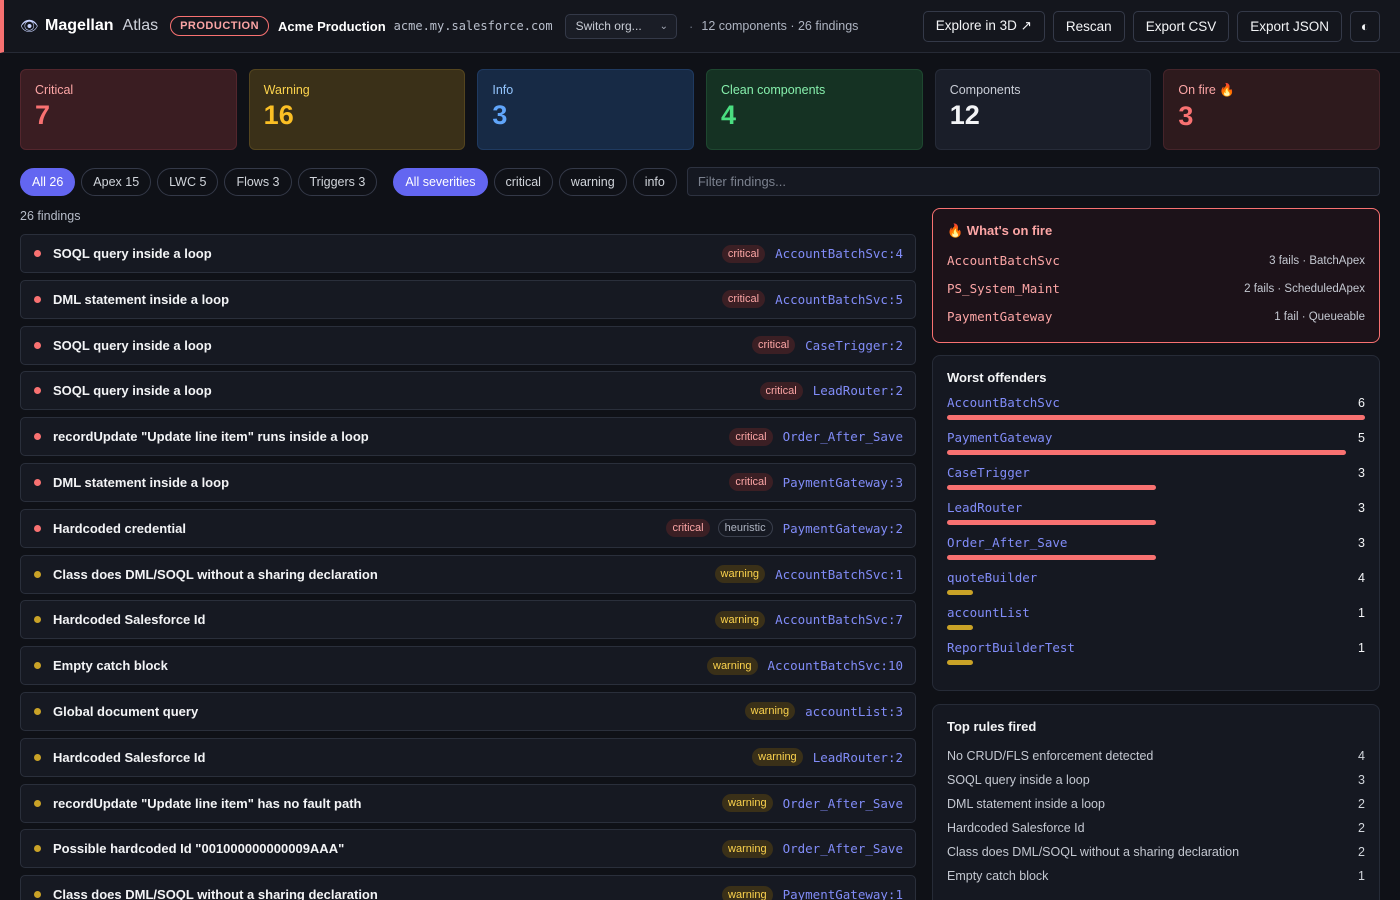 The width and height of the screenshot is (1400, 900). I want to click on rule-row: DML statement inside a loop 2, so click(1156, 804).